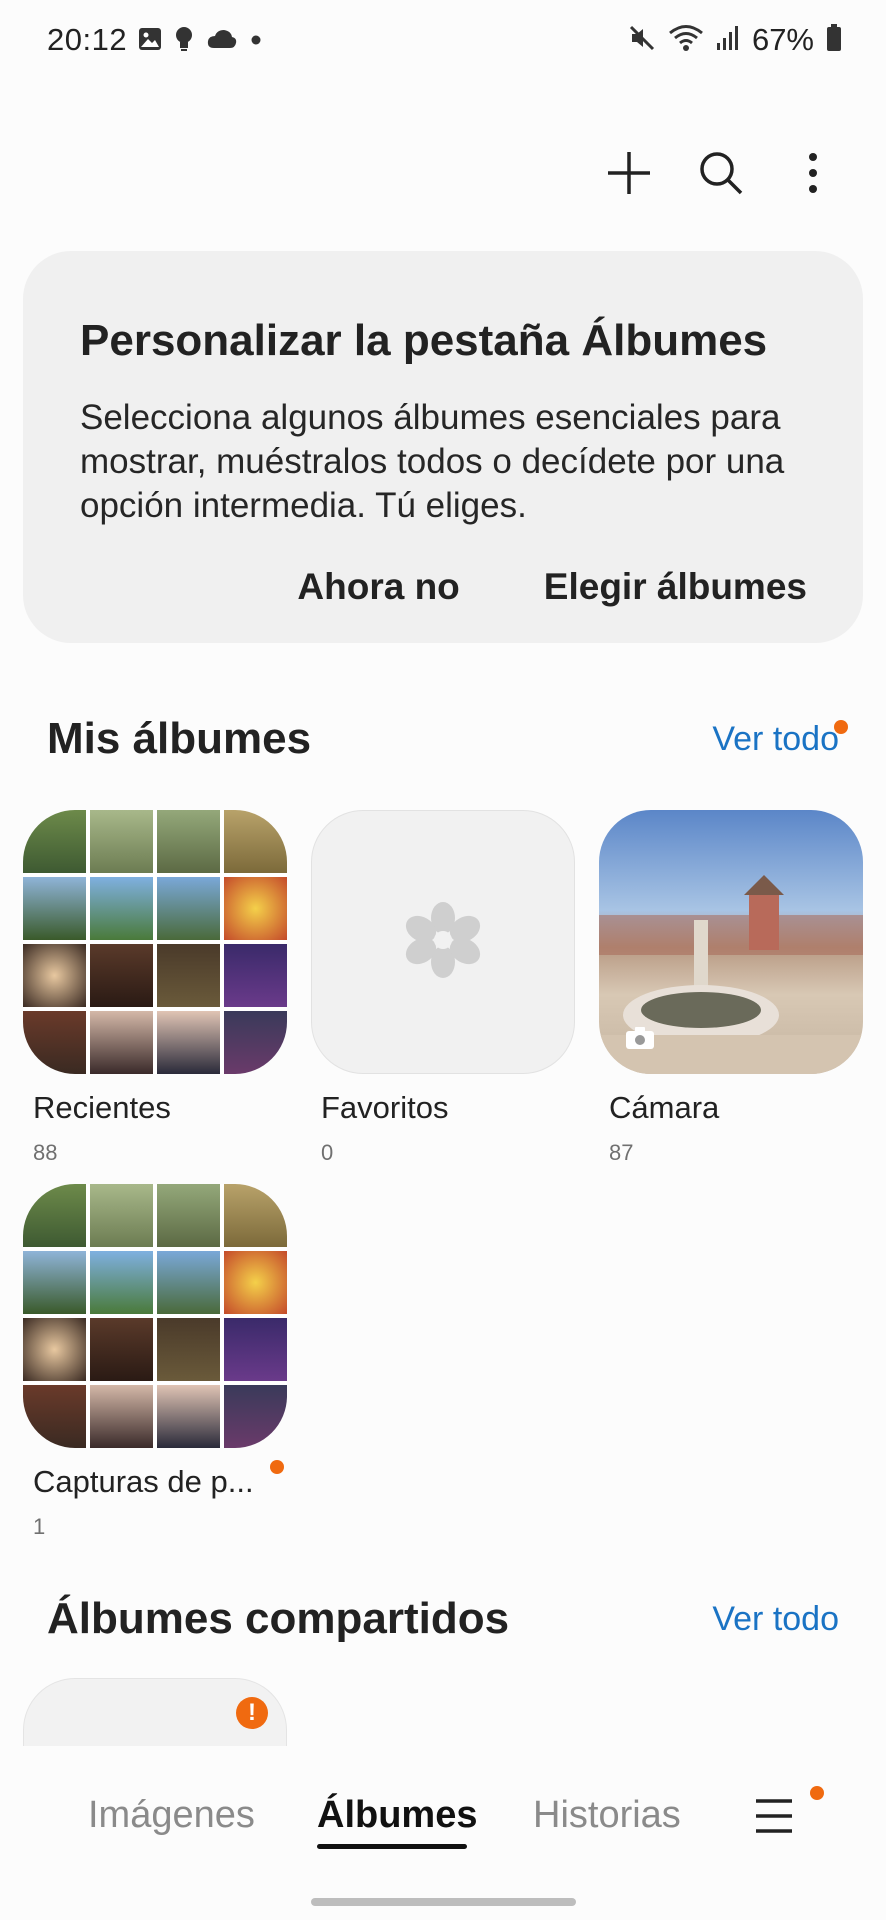 This screenshot has height=1920, width=886. Describe the element at coordinates (621, 1152) in the screenshot. I see `album-count: 87` at that location.